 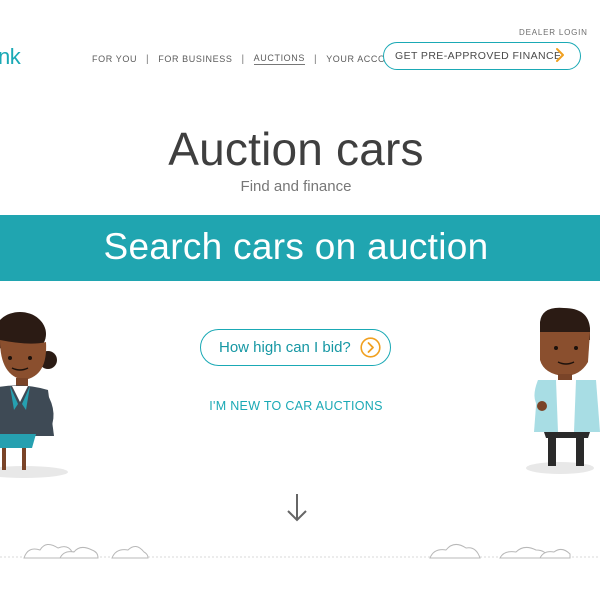 I want to click on chevron-right-circle-icon, so click(x=370, y=347).